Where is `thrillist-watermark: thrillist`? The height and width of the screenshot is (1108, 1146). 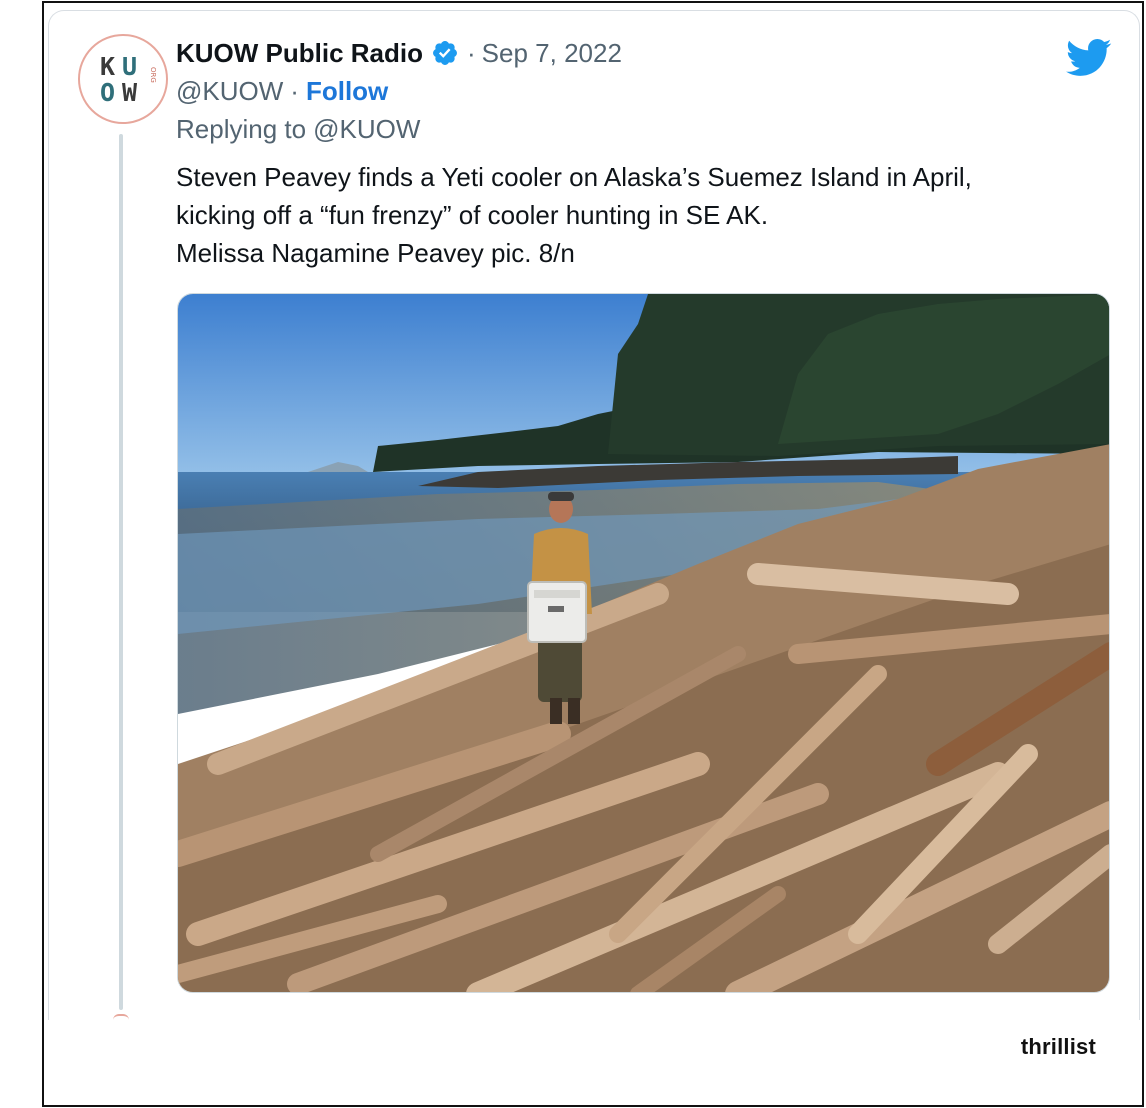 thrillist-watermark: thrillist is located at coordinates (1058, 1046).